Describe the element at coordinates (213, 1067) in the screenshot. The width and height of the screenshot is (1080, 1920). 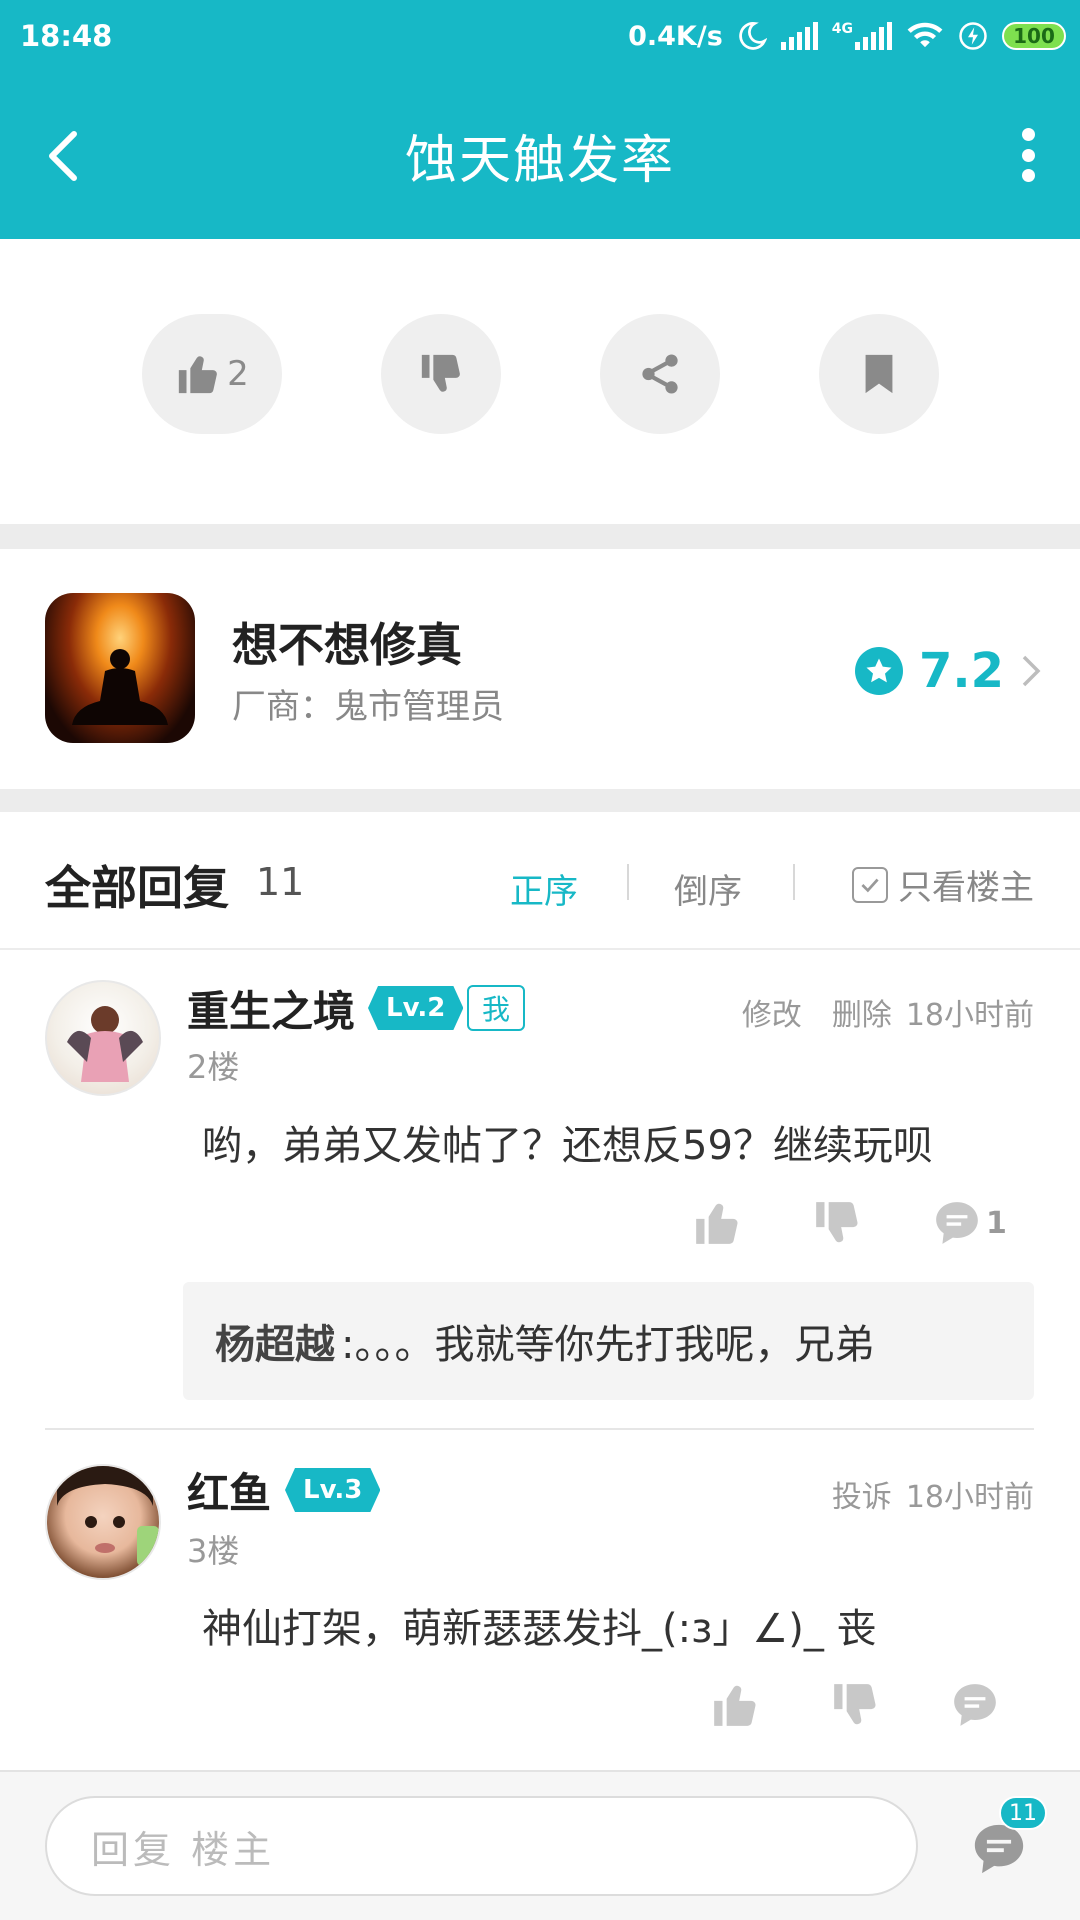
I see `floor-number: 2楼` at that location.